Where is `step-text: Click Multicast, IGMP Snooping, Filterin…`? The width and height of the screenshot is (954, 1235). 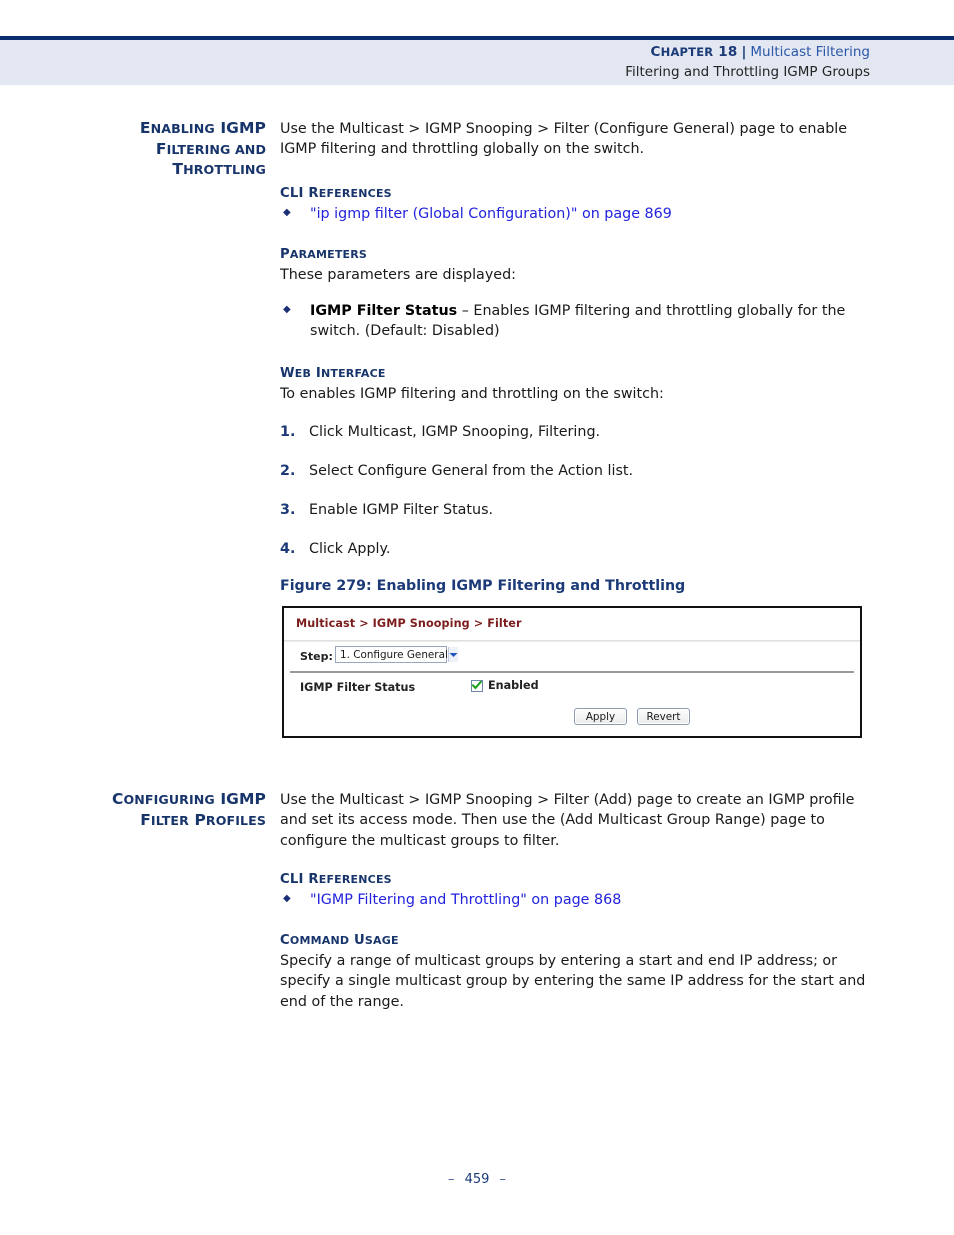
step-text: Click Multicast, IGMP Snooping, Filterin… is located at coordinates (455, 432).